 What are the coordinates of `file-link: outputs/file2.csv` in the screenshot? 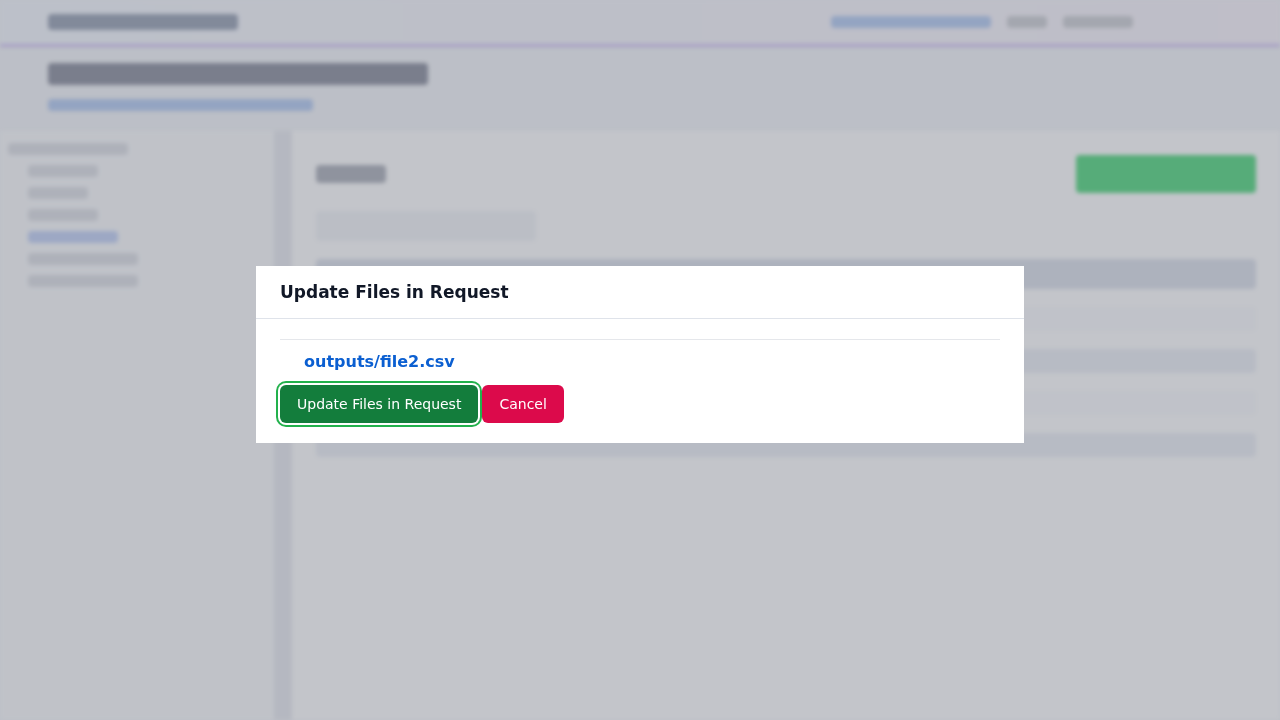 It's located at (379, 361).